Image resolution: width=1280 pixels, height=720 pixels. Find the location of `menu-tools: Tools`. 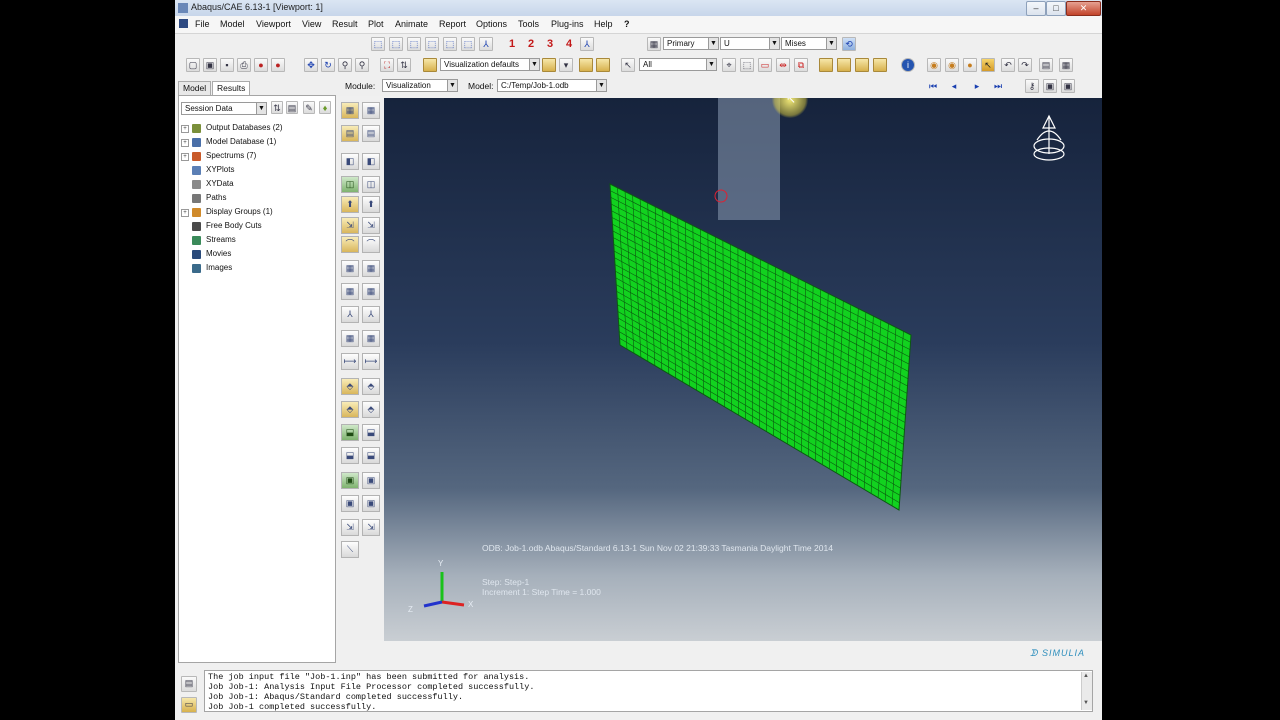

menu-tools: Tools is located at coordinates (528, 24).